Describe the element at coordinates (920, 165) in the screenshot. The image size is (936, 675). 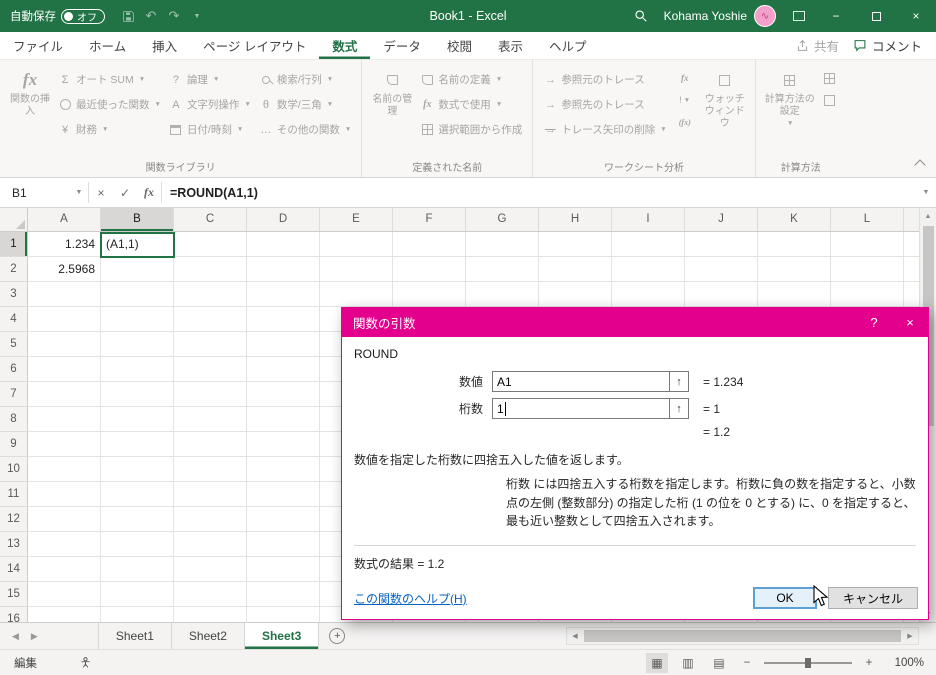
I see `collapse-ribbon-button` at that location.